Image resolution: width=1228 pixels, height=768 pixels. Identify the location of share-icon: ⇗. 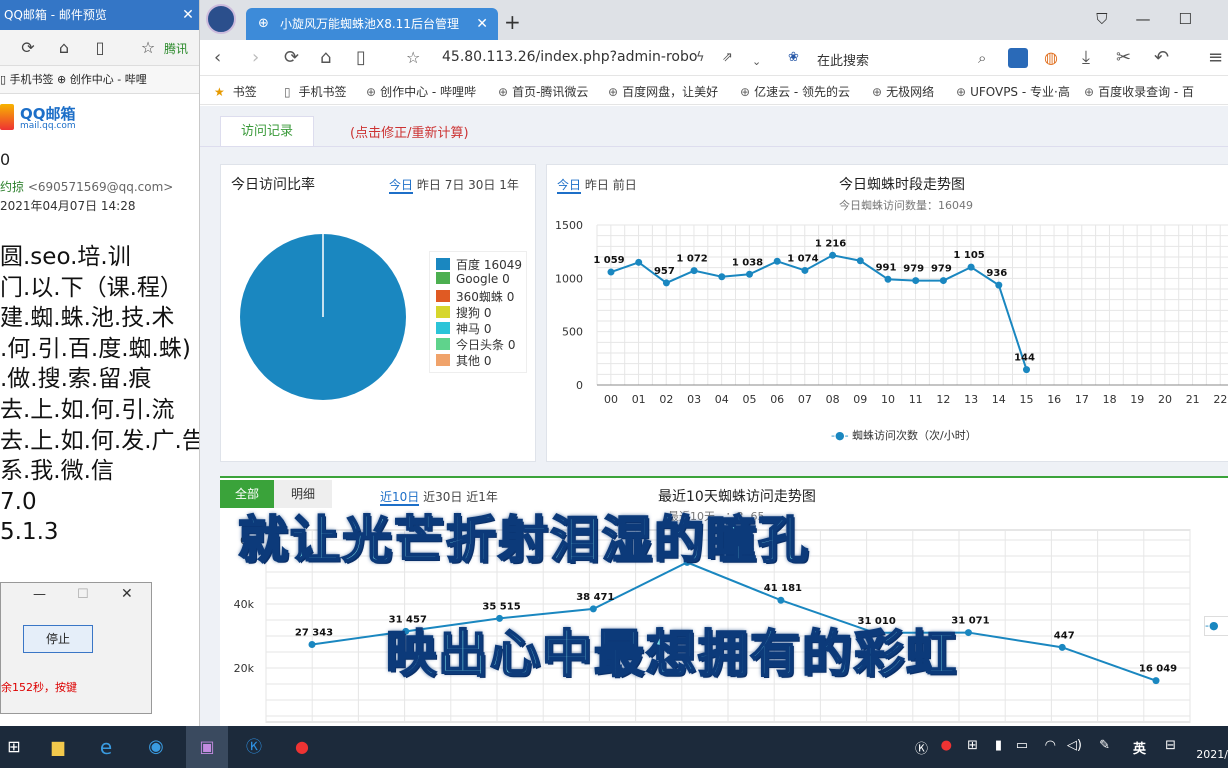
(727, 58).